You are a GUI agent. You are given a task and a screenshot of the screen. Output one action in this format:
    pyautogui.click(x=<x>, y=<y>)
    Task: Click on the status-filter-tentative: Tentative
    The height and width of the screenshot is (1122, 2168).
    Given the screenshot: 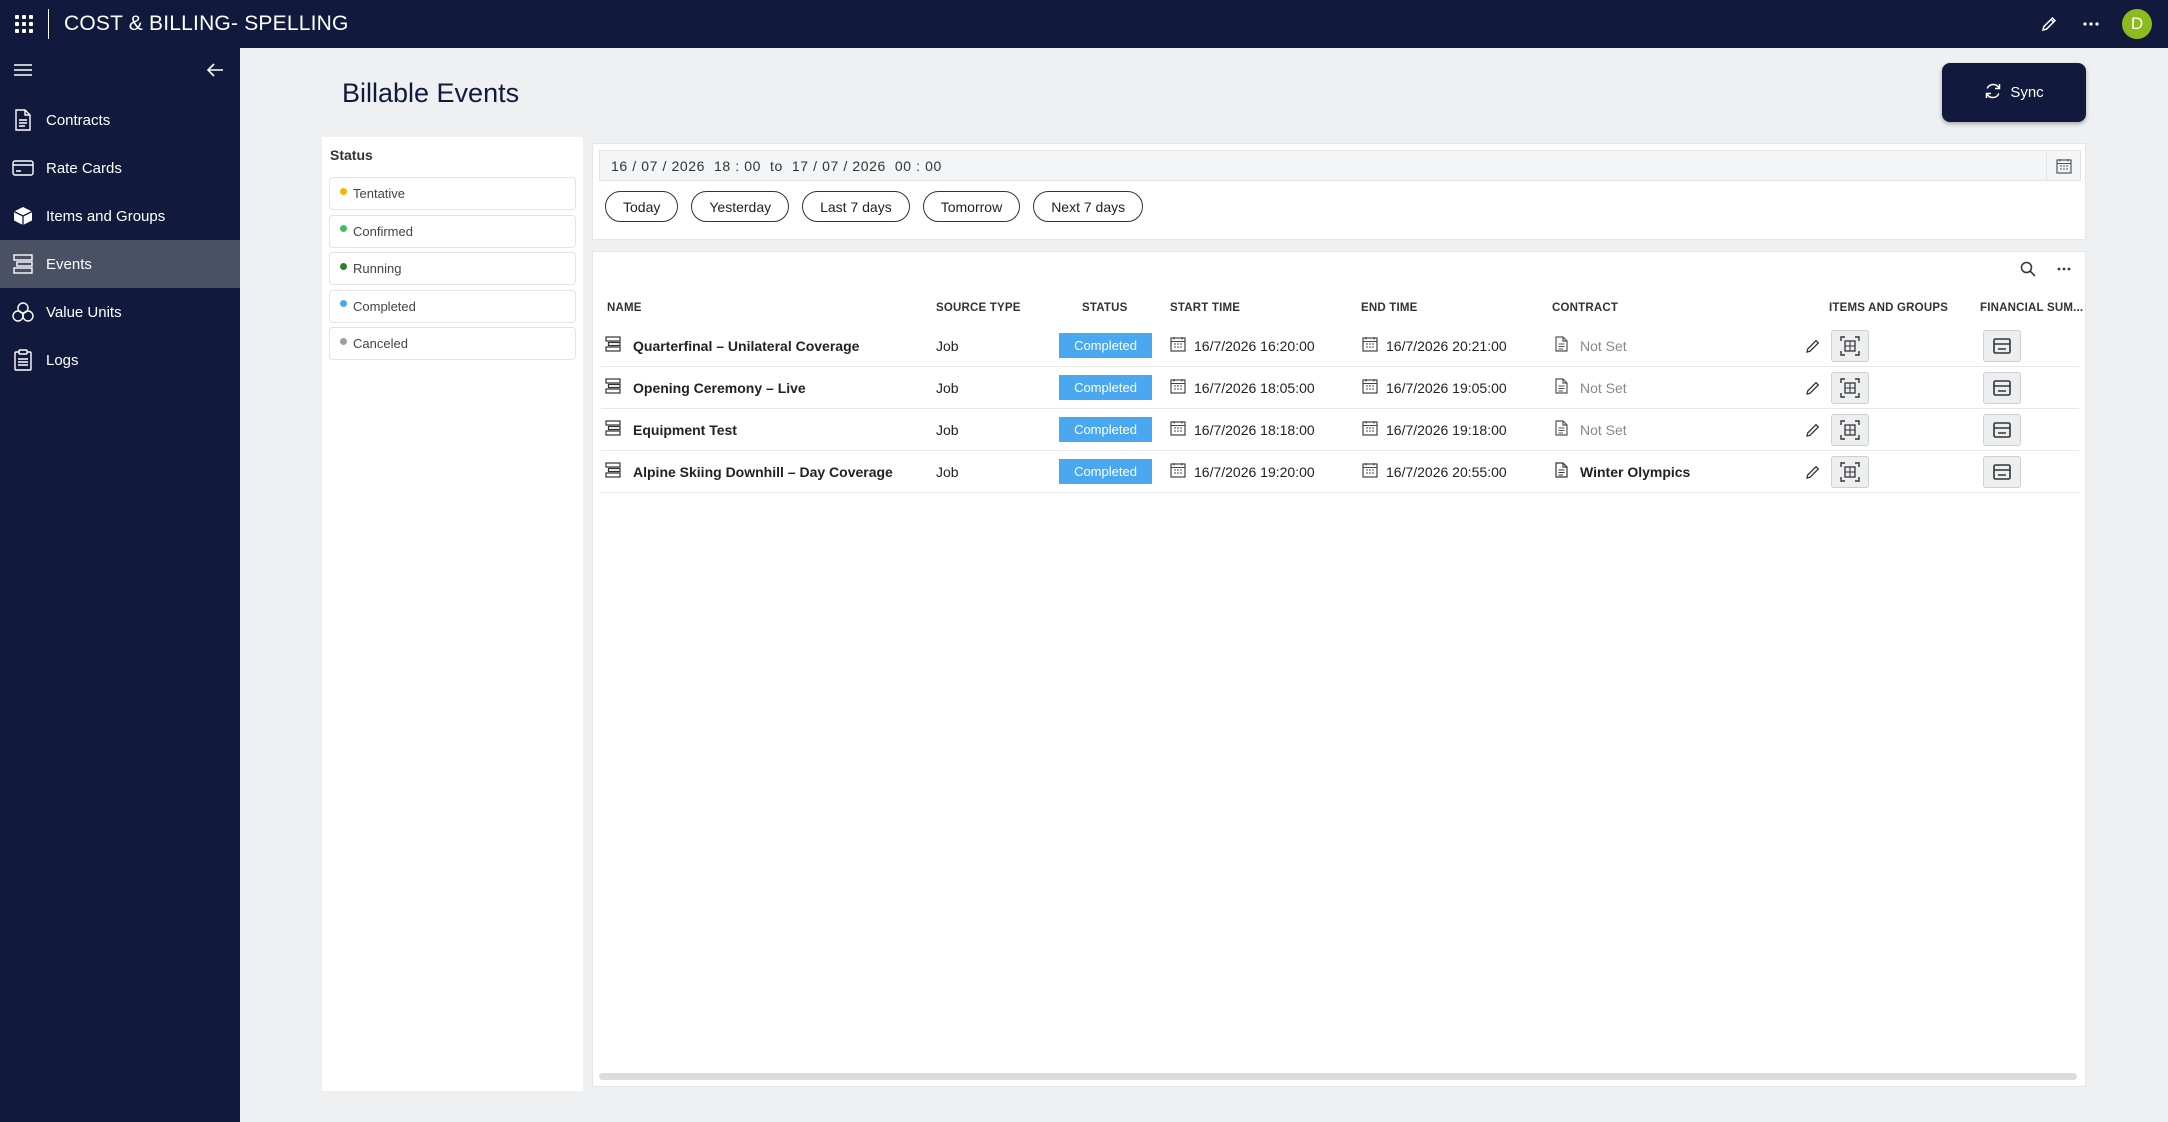 What is the action you would take?
    pyautogui.click(x=452, y=193)
    